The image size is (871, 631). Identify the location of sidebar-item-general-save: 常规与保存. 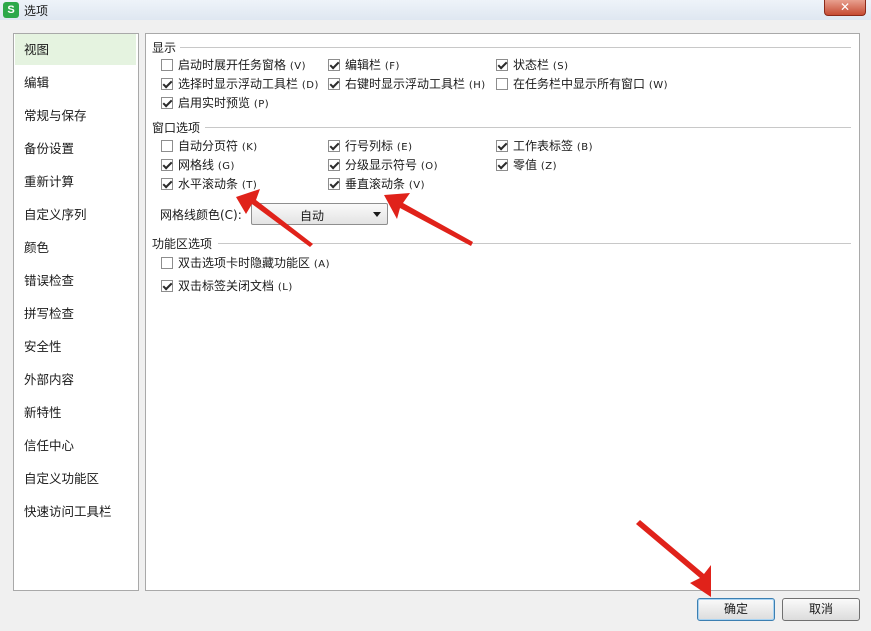
(75, 115).